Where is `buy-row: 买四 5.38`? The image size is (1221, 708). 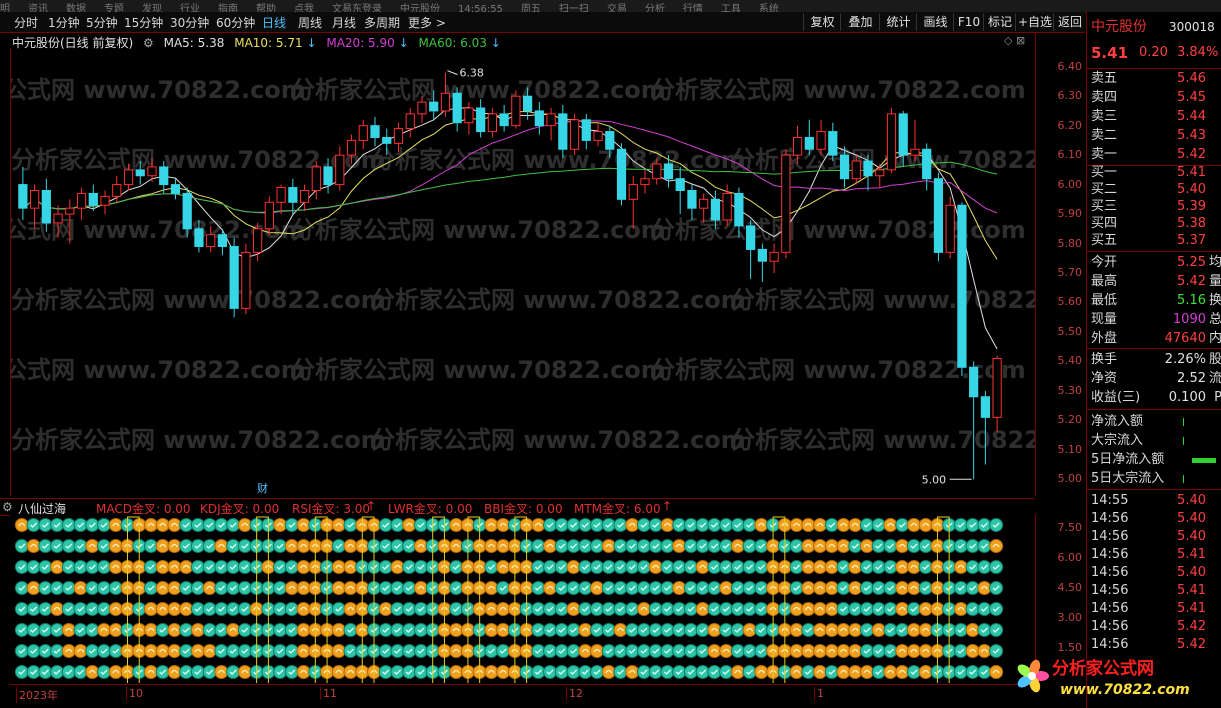 buy-row: 买四 5.38 is located at coordinates (1156, 224).